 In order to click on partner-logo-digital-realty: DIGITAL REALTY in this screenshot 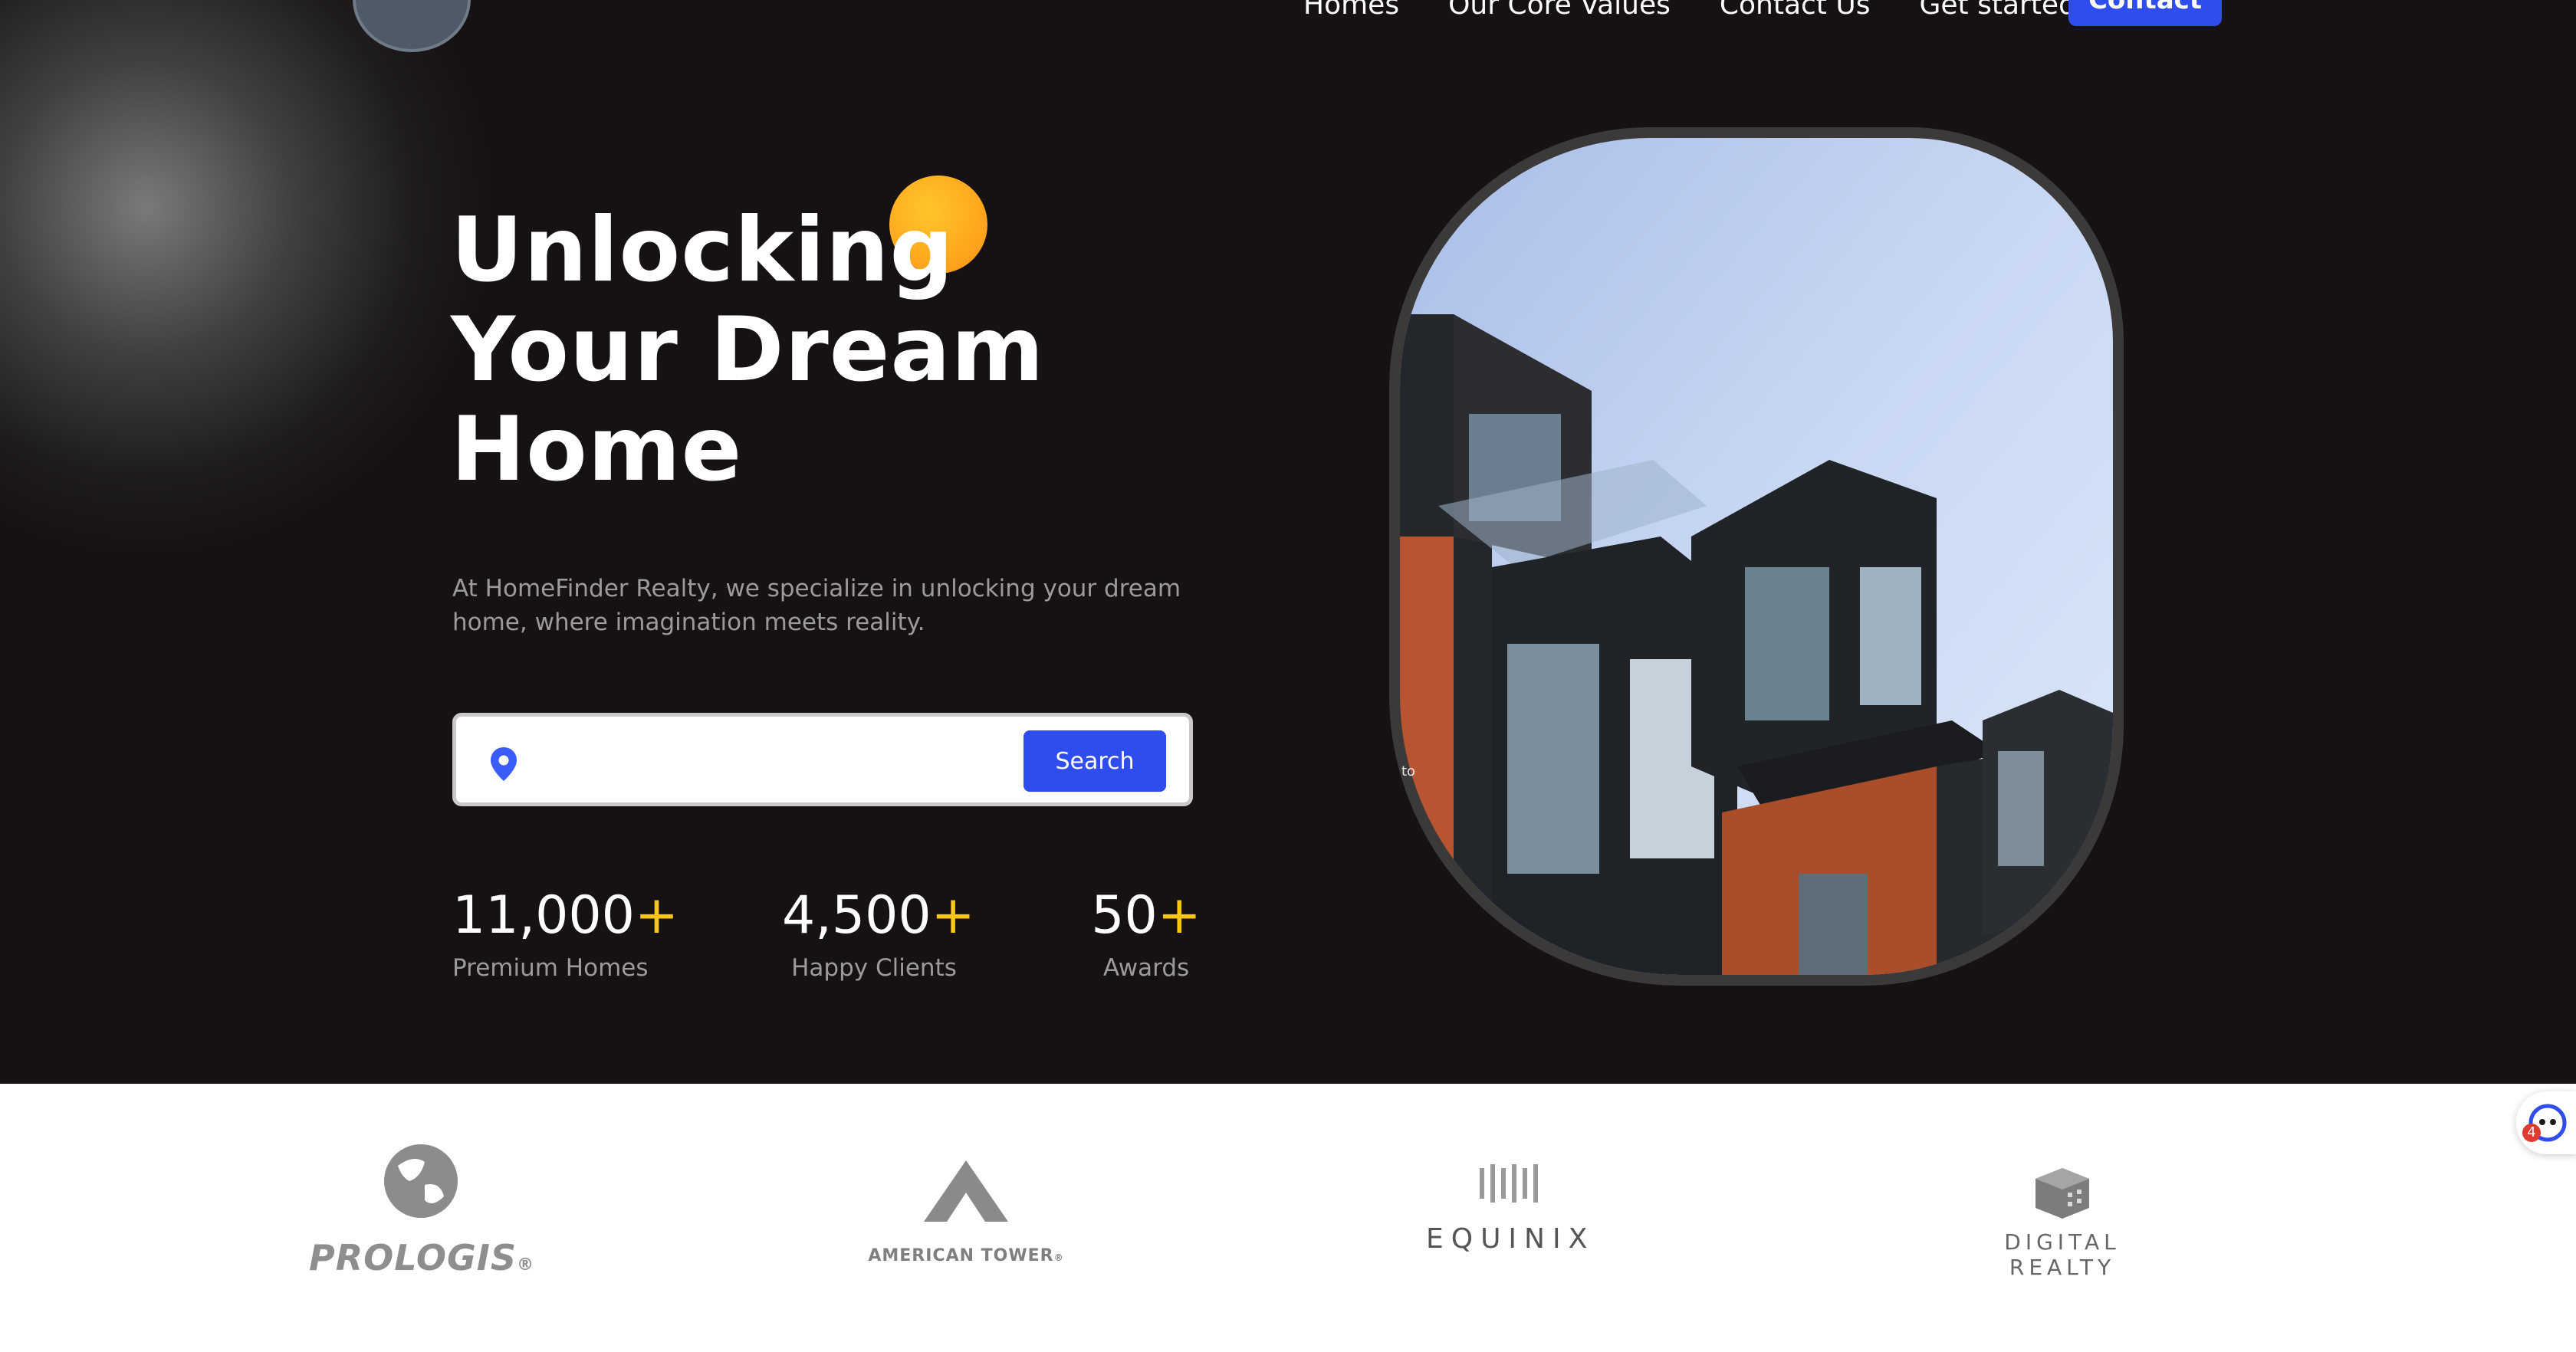, I will do `click(2062, 1224)`.